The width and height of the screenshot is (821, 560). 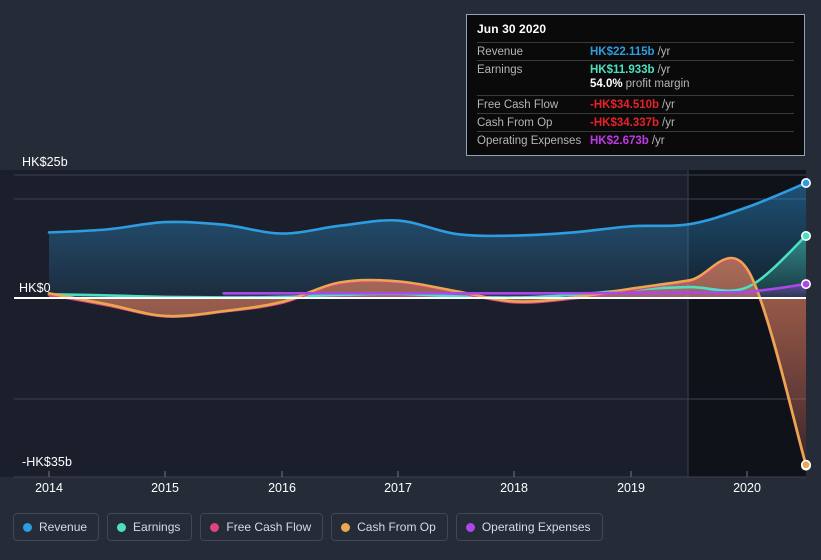 I want to click on legend-item-cash-from-op: Cash From Op, so click(x=389, y=527).